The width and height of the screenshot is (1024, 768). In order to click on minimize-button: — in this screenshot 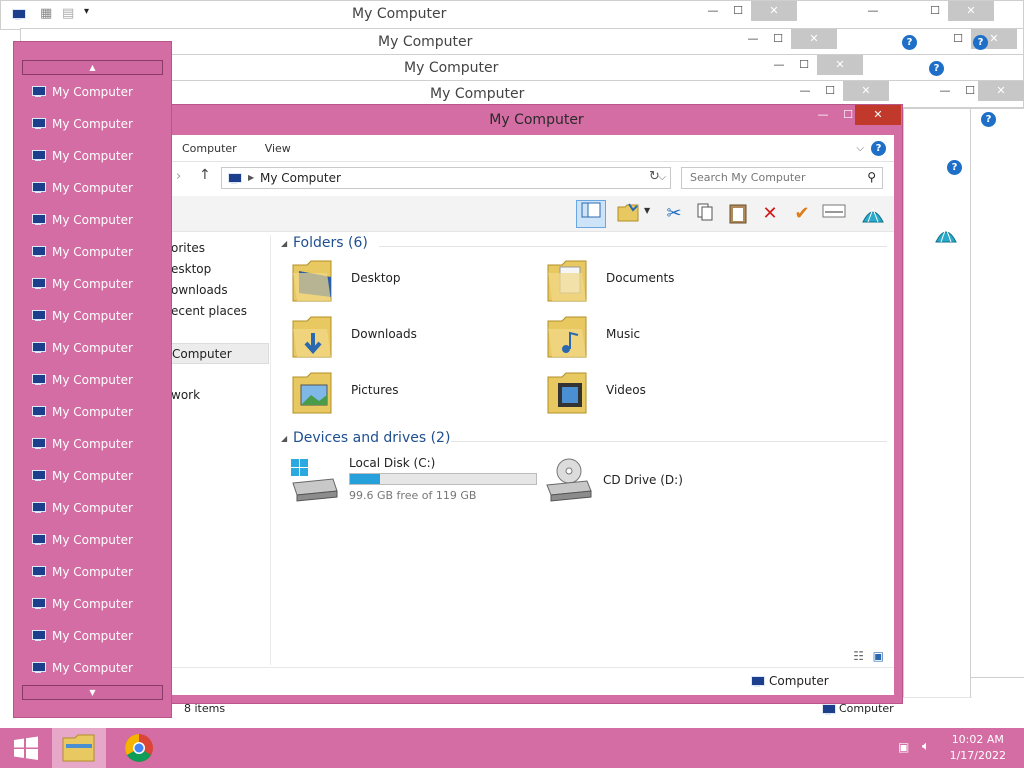, I will do `click(873, 11)`.